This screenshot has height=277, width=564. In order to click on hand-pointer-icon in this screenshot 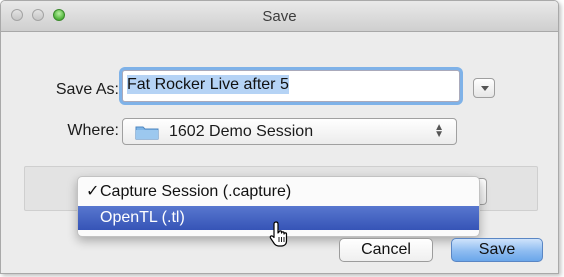, I will do `click(278, 234)`.